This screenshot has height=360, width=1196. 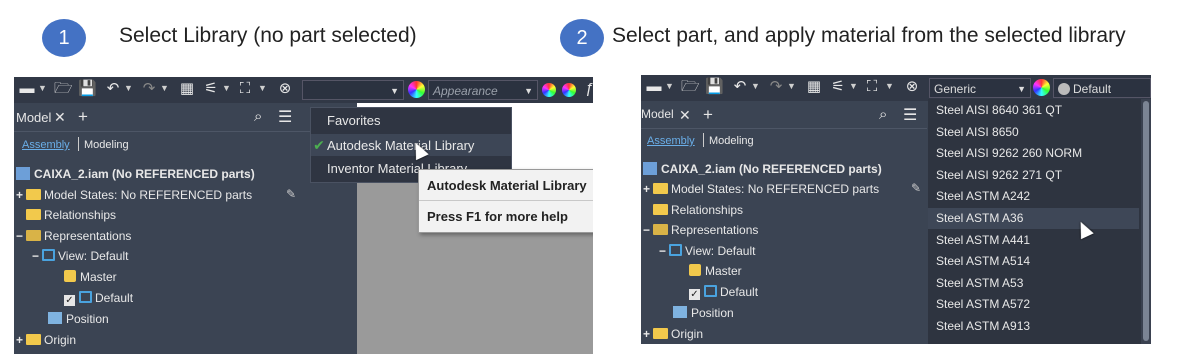 I want to click on material-item: Steel ASTM A572, so click(x=1033, y=304).